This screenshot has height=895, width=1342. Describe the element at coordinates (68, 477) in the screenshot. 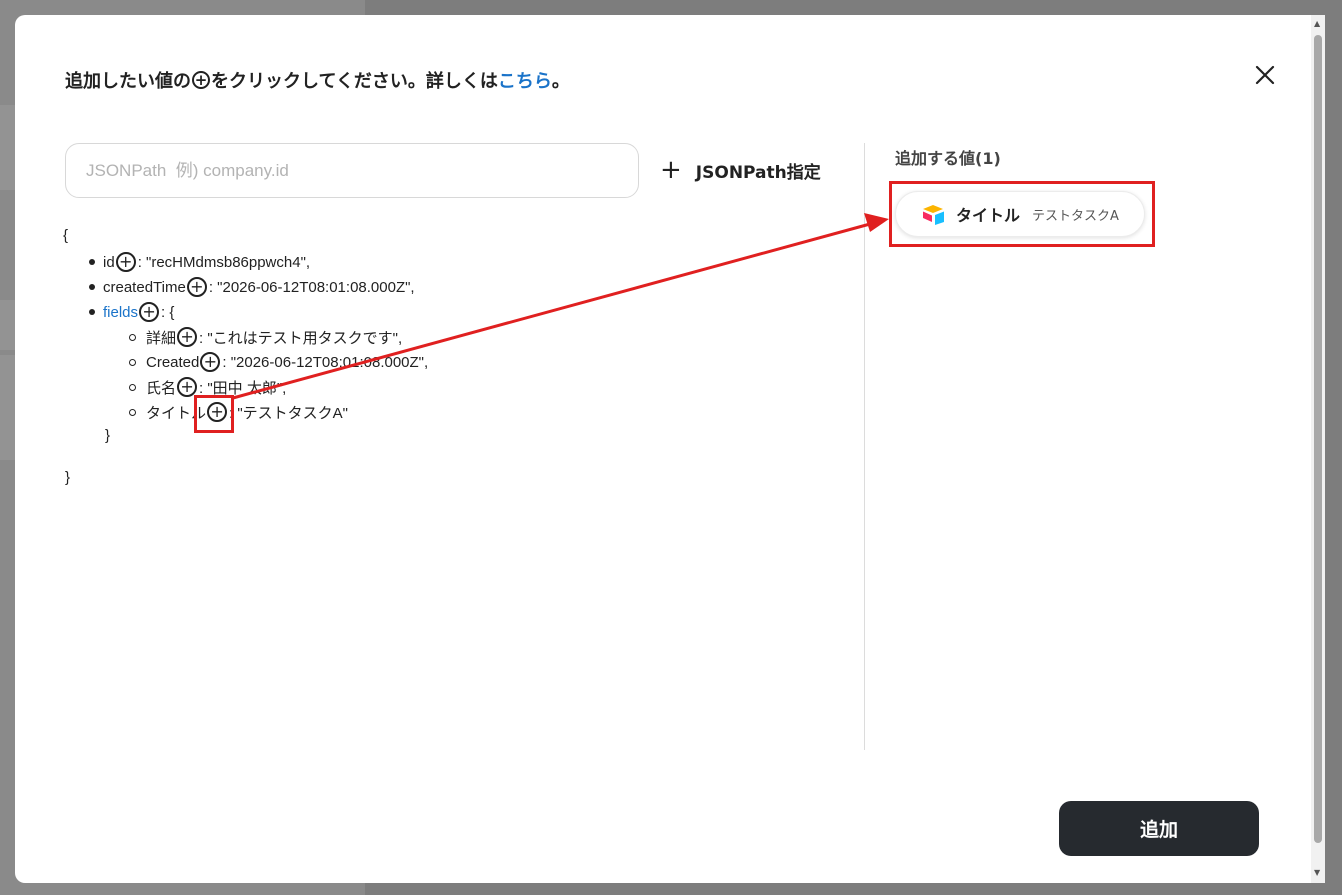

I see `json-close-brace: }` at that location.